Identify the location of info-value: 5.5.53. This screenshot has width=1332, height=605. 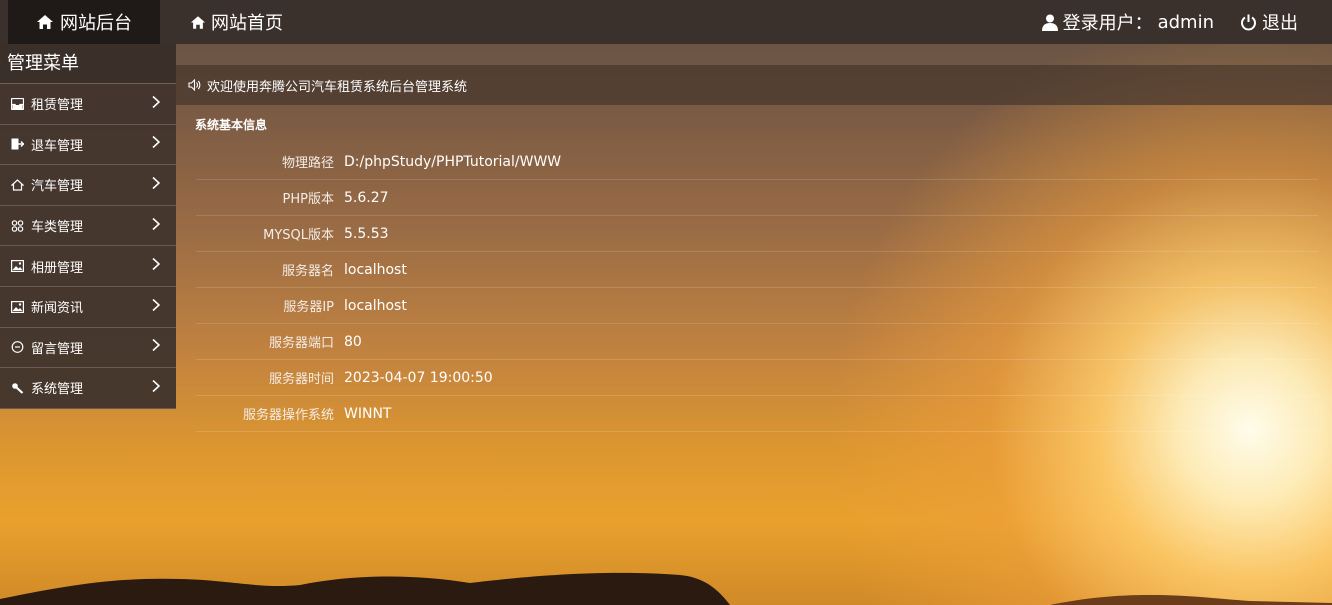
(366, 233).